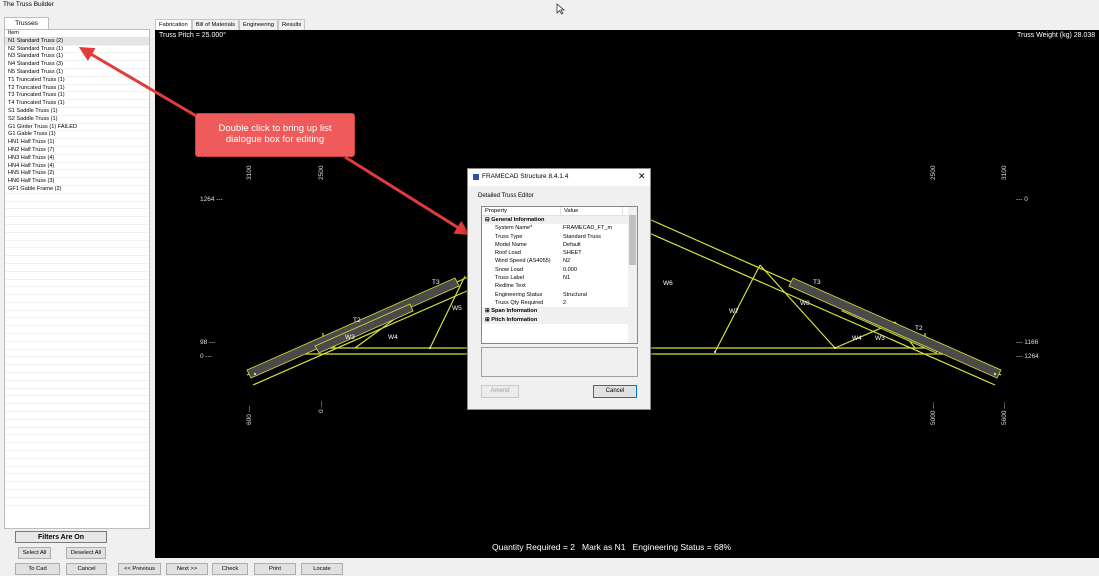  I want to click on list-item: HN4 Half Truss (4), so click(77, 167).